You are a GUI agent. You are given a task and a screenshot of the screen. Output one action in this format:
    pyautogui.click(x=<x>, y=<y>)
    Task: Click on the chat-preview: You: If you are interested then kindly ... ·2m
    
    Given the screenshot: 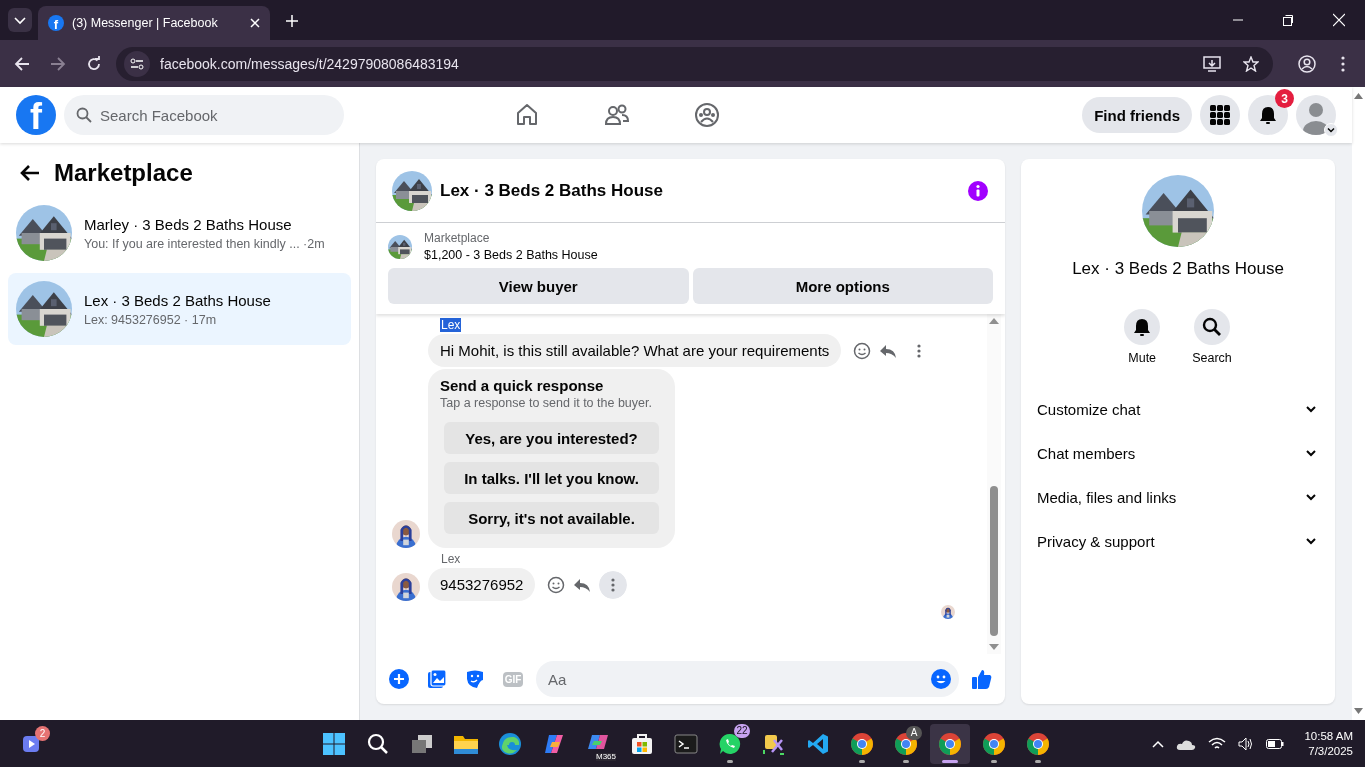 What is the action you would take?
    pyautogui.click(x=204, y=243)
    